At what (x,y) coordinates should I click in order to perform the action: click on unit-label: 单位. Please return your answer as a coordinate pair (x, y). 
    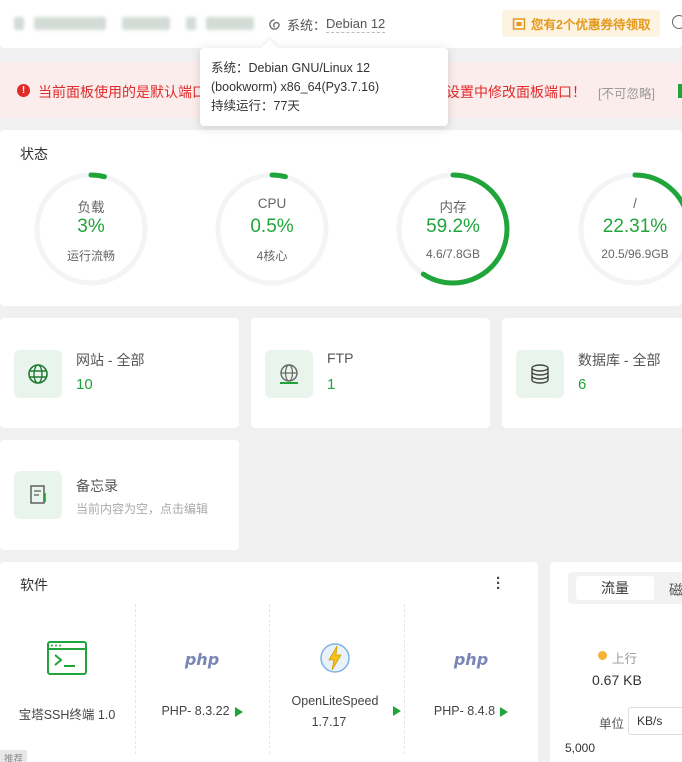
    Looking at the image, I should click on (612, 724).